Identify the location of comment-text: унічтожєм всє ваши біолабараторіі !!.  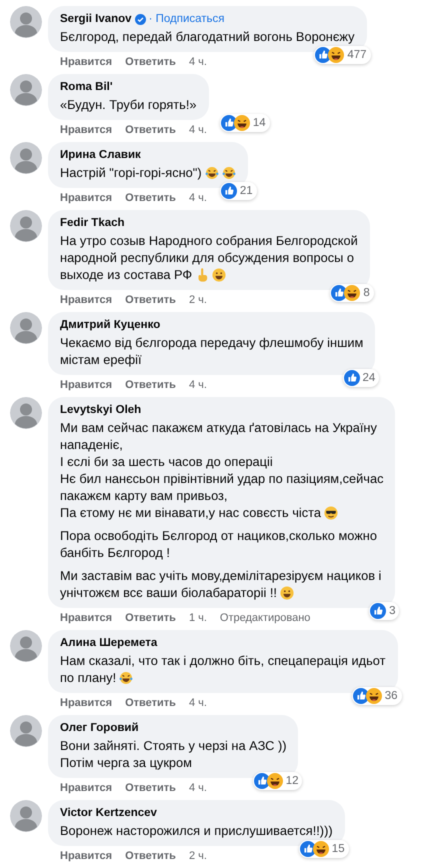
(168, 592).